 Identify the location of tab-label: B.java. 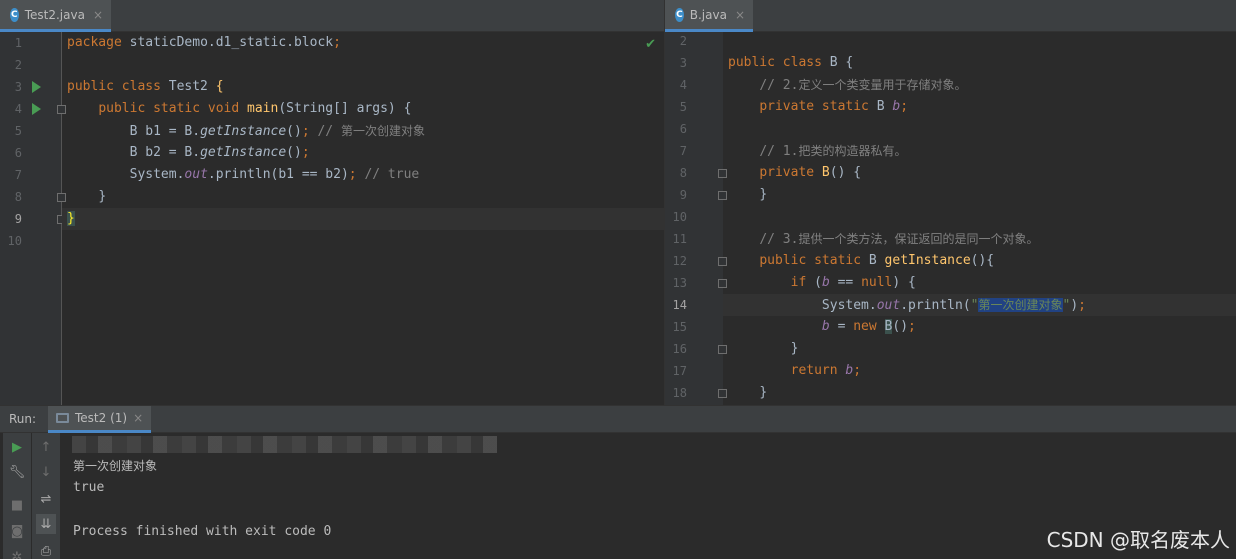
(708, 14).